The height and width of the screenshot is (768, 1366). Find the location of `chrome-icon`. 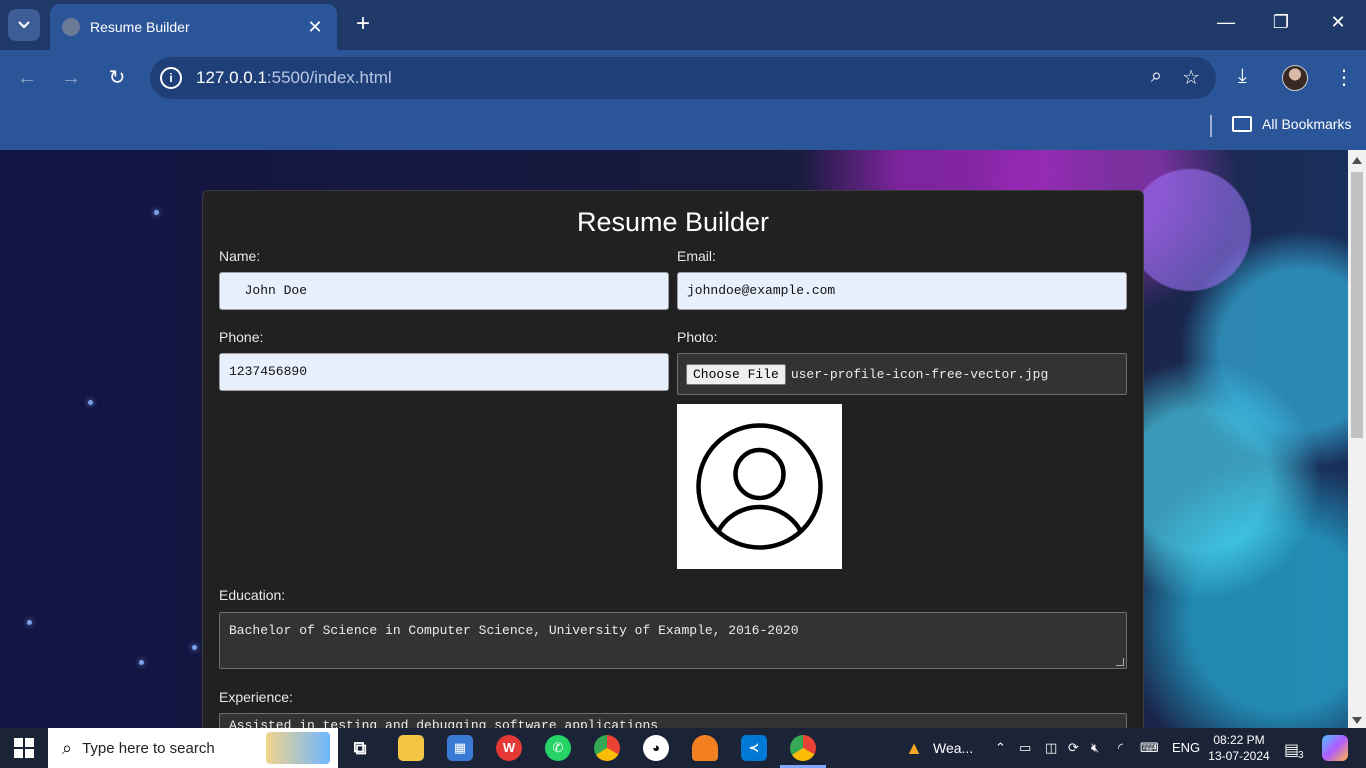

chrome-icon is located at coordinates (607, 748).